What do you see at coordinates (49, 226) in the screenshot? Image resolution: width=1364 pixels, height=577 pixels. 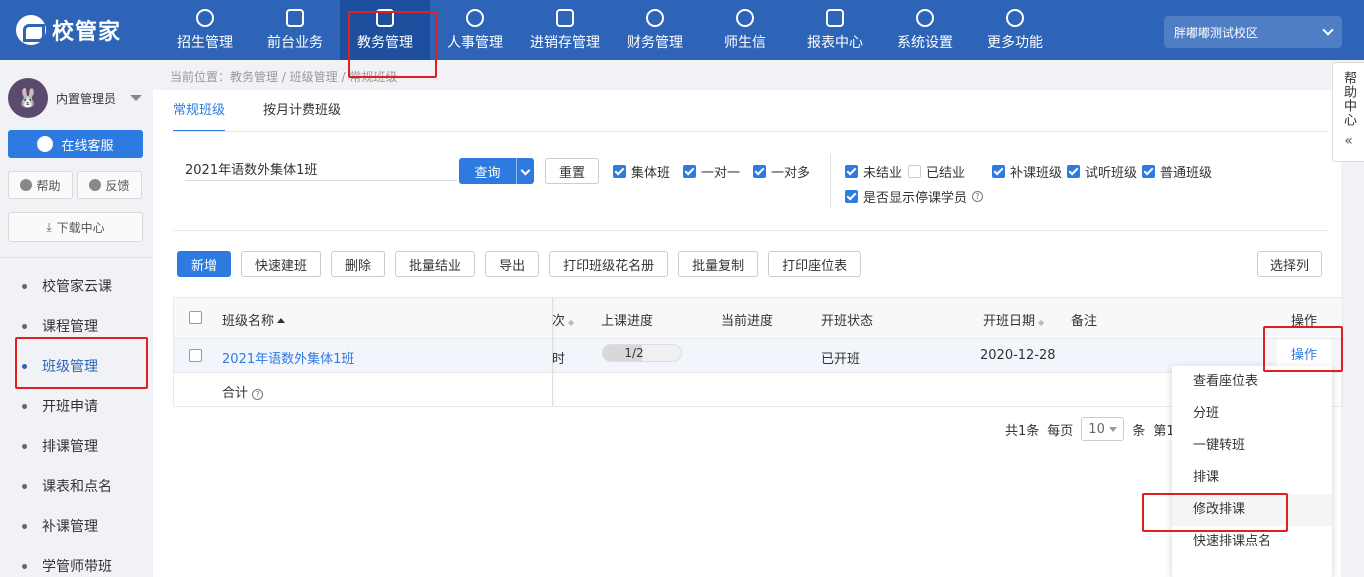 I see `download-icon: ⤓` at bounding box center [49, 226].